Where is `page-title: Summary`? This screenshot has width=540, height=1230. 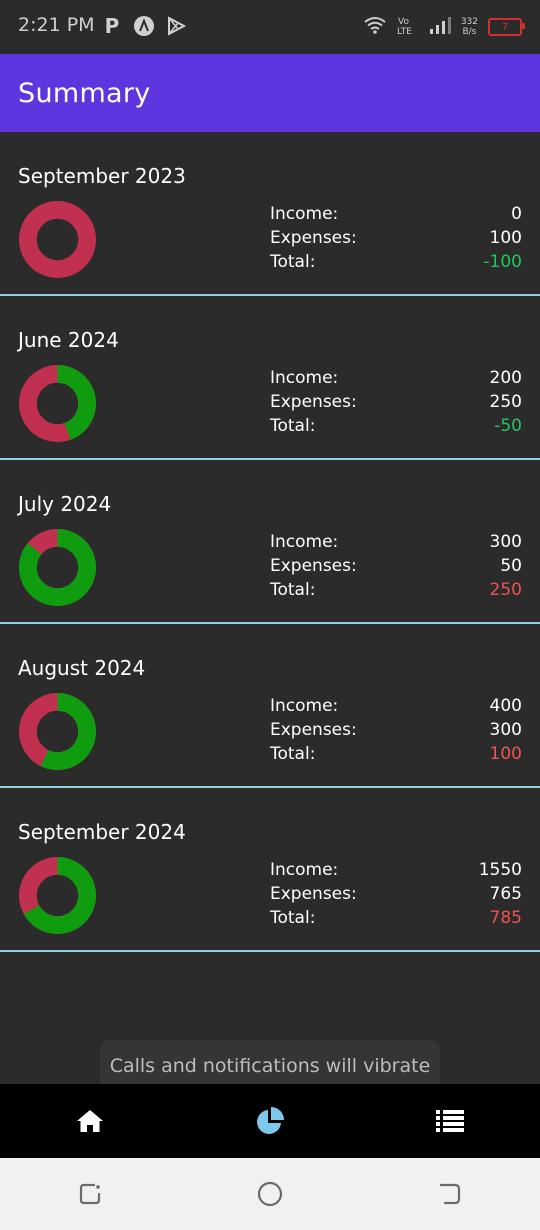
page-title: Summary is located at coordinates (84, 93).